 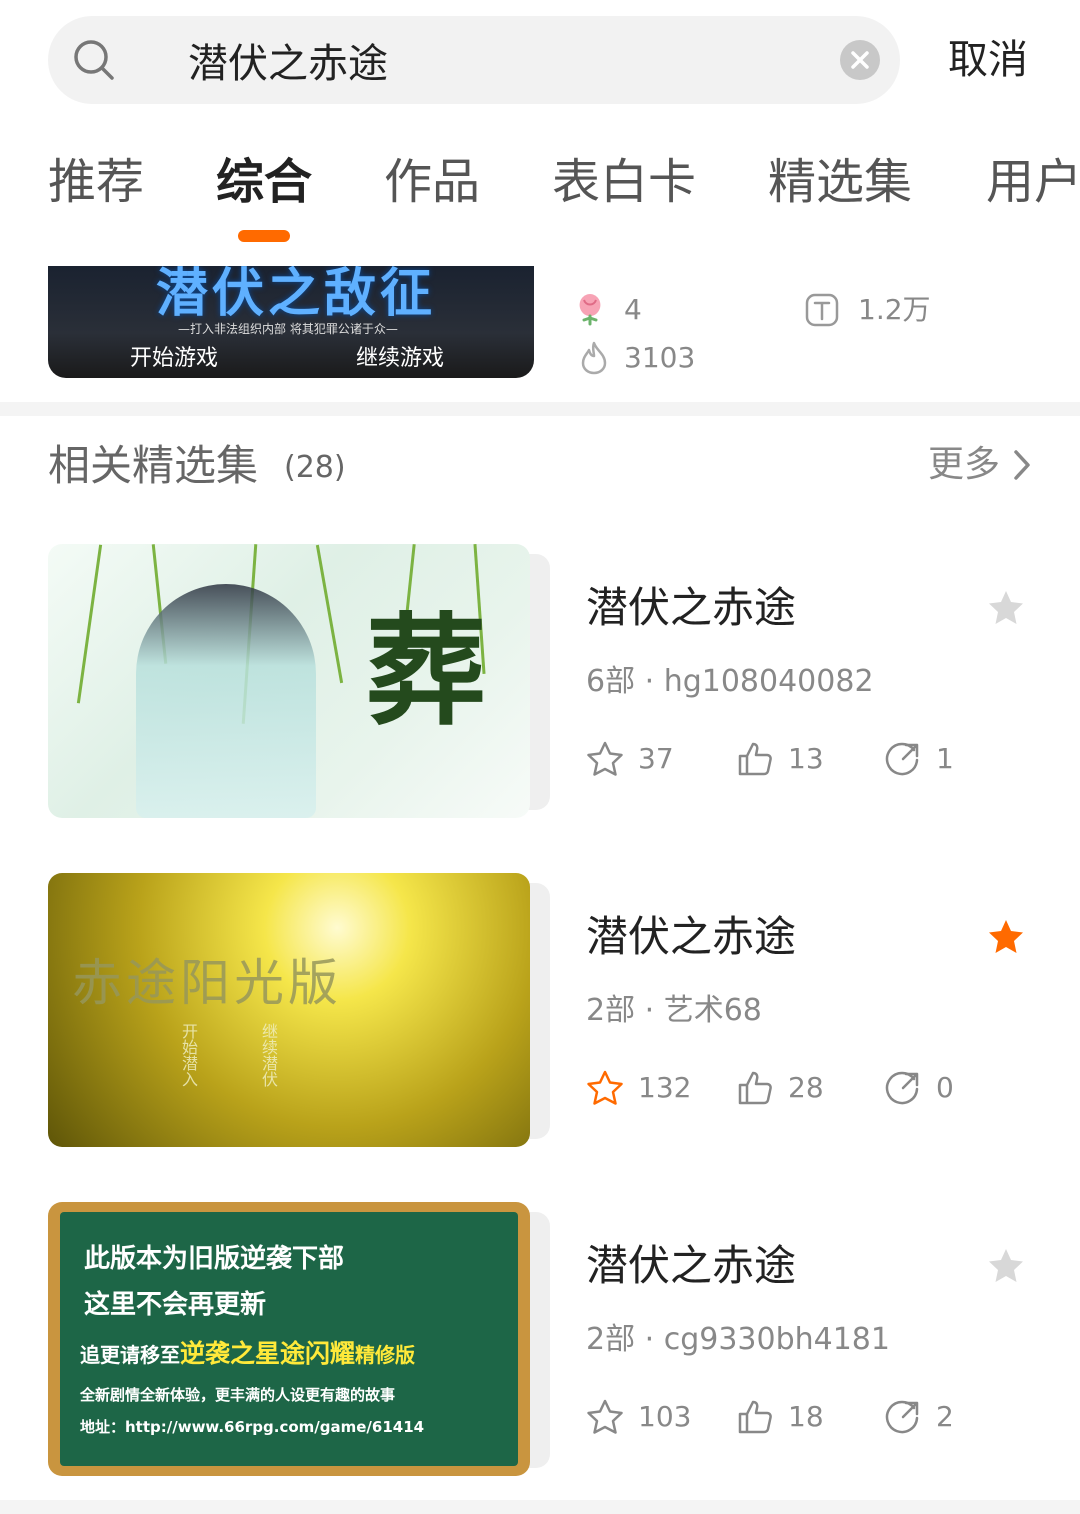 What do you see at coordinates (945, 758) in the screenshot?
I see `share-count: 1` at bounding box center [945, 758].